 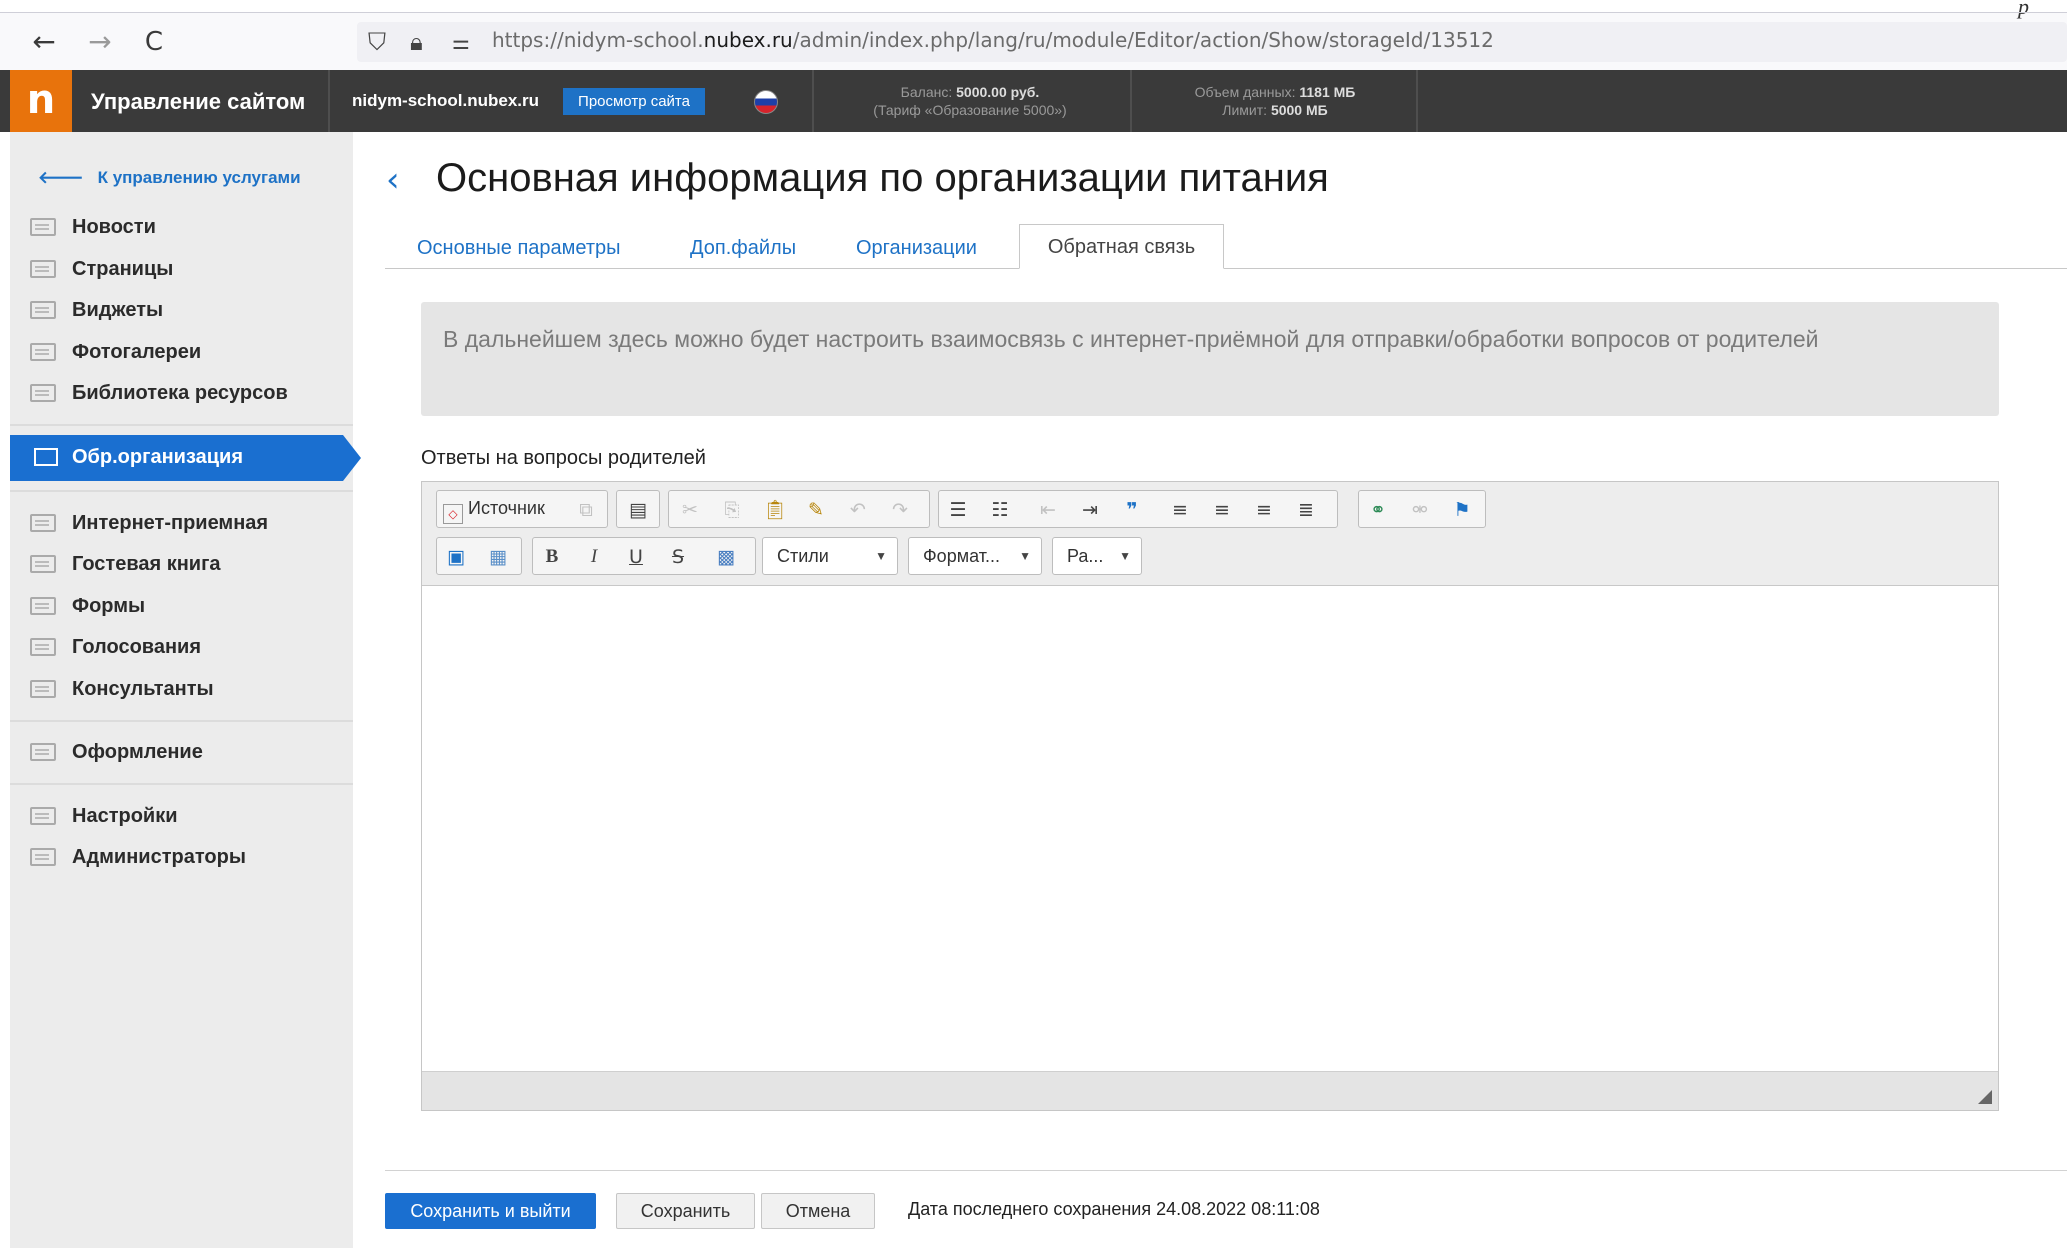 What do you see at coordinates (490, 1211) in the screenshot?
I see `save-and-exit-button: Сохранить и выйти` at bounding box center [490, 1211].